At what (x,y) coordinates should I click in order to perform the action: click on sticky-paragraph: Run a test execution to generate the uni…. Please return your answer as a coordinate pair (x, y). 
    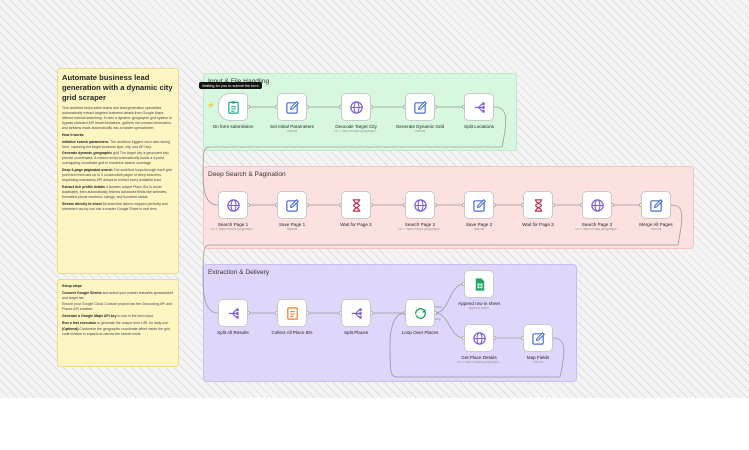
    Looking at the image, I should click on (118, 323).